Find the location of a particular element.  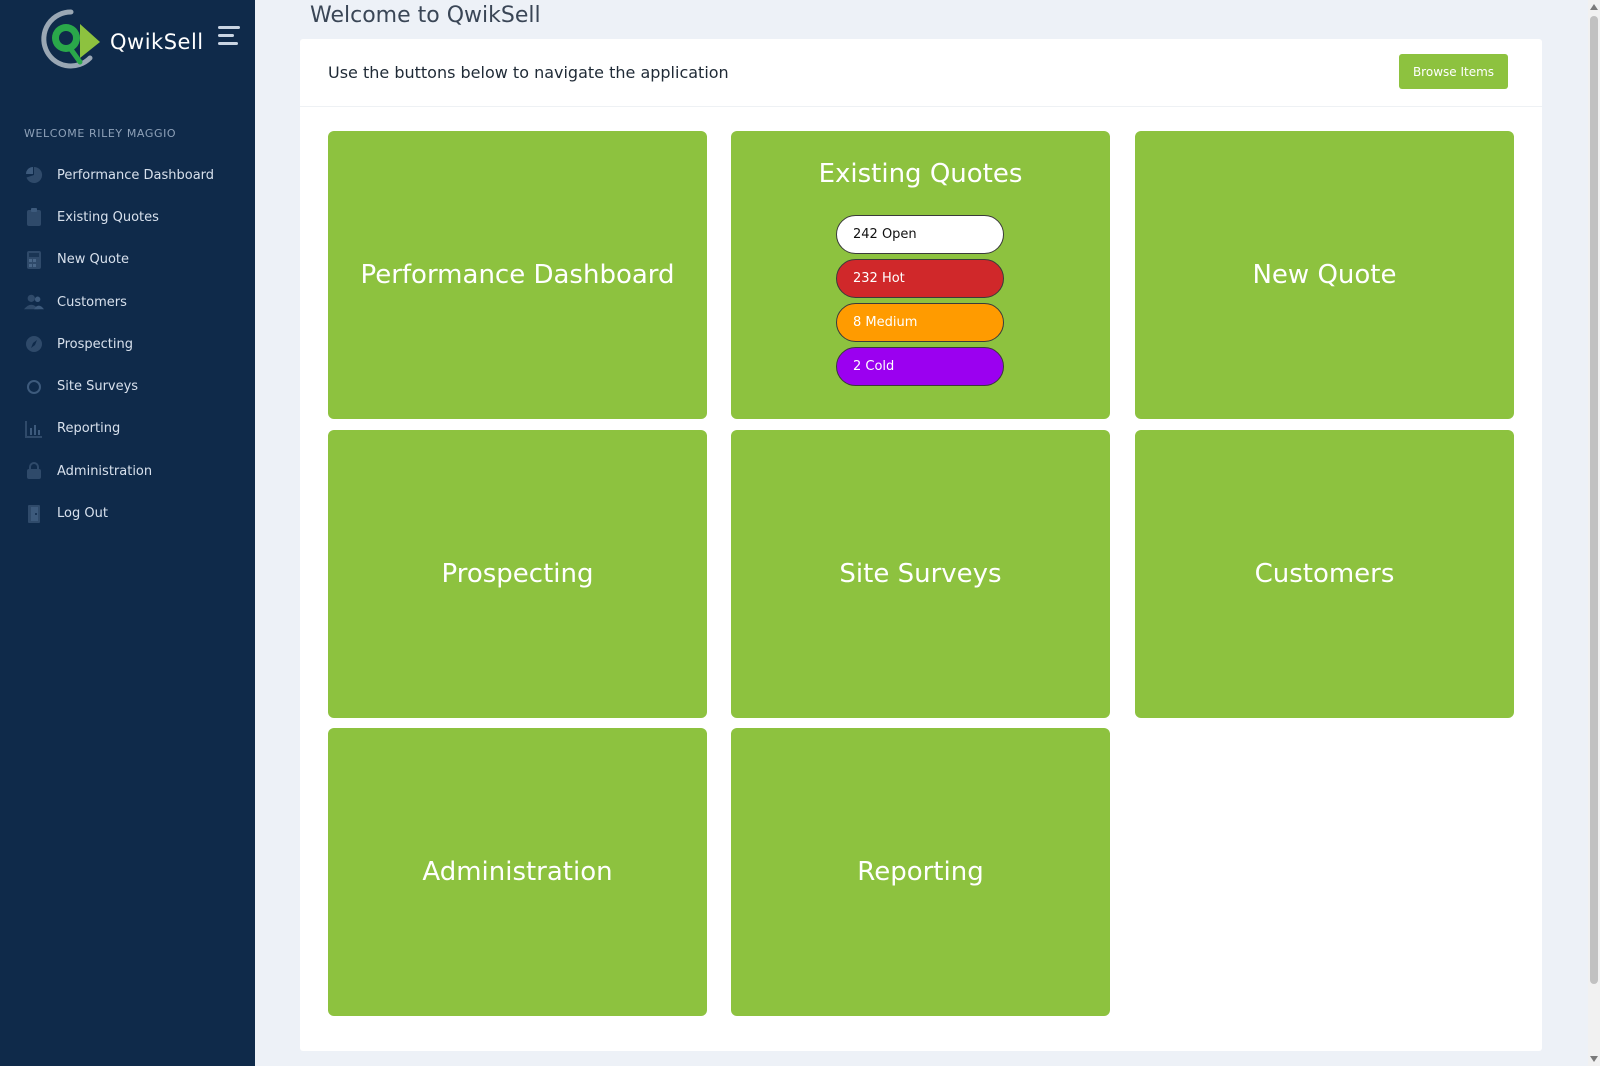

tile-label: Prospecting is located at coordinates (517, 574).